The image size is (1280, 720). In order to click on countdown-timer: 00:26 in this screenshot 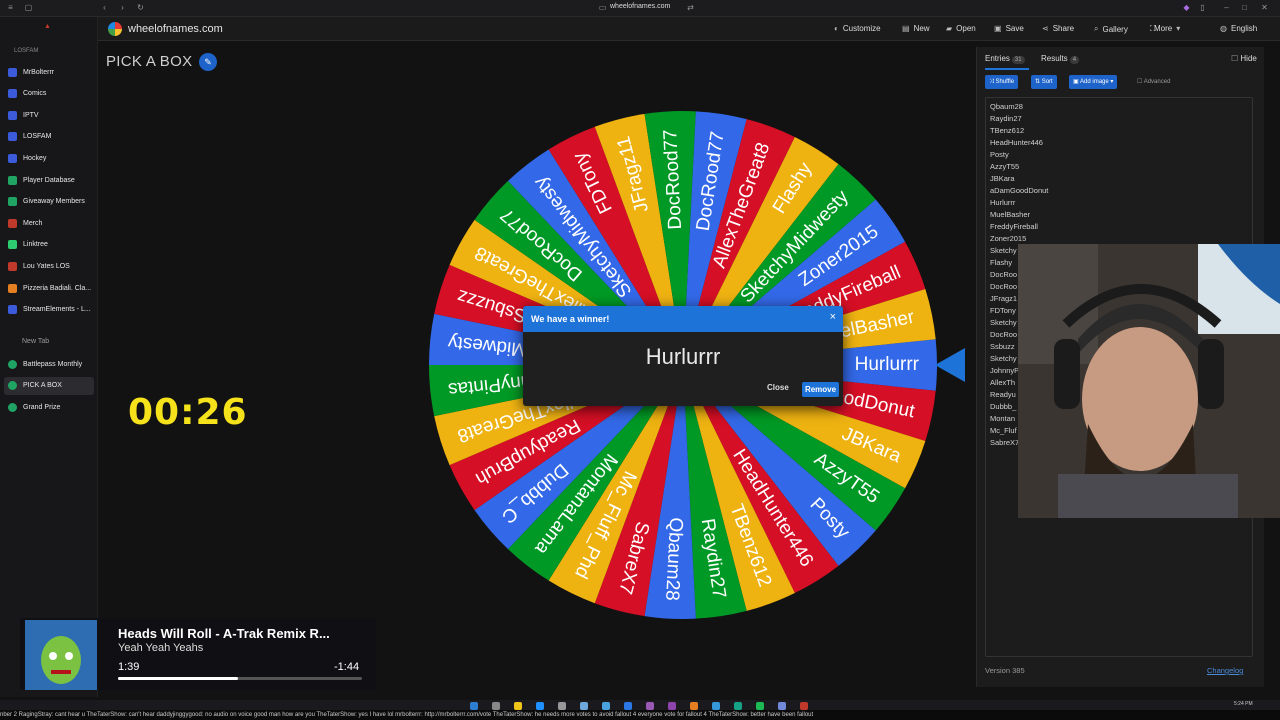, I will do `click(188, 412)`.